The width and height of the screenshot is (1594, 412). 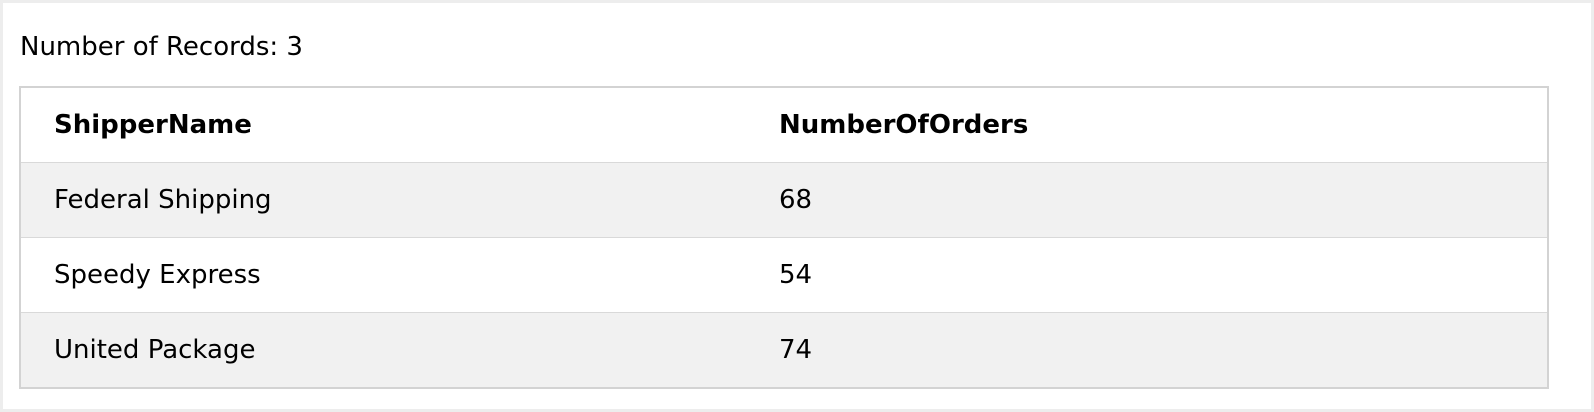 I want to click on cell-number-of-orders: 74, so click(x=1147, y=350).